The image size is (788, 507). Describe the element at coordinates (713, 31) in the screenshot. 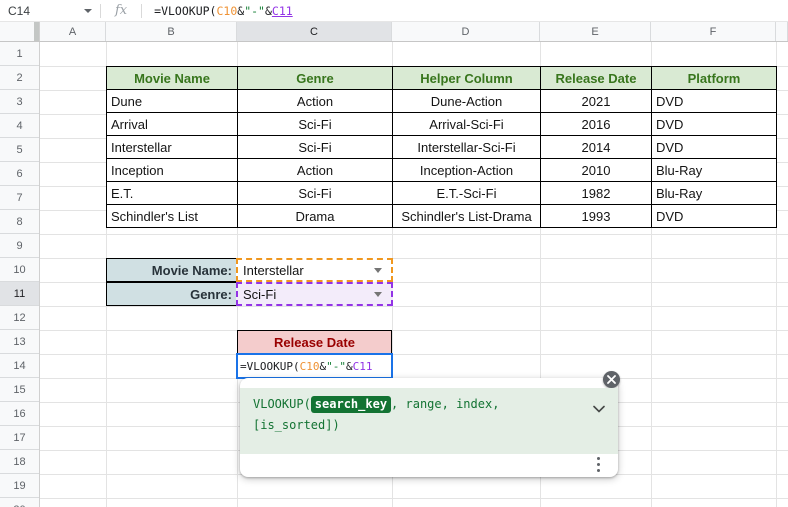

I see `column-header-f: F` at that location.